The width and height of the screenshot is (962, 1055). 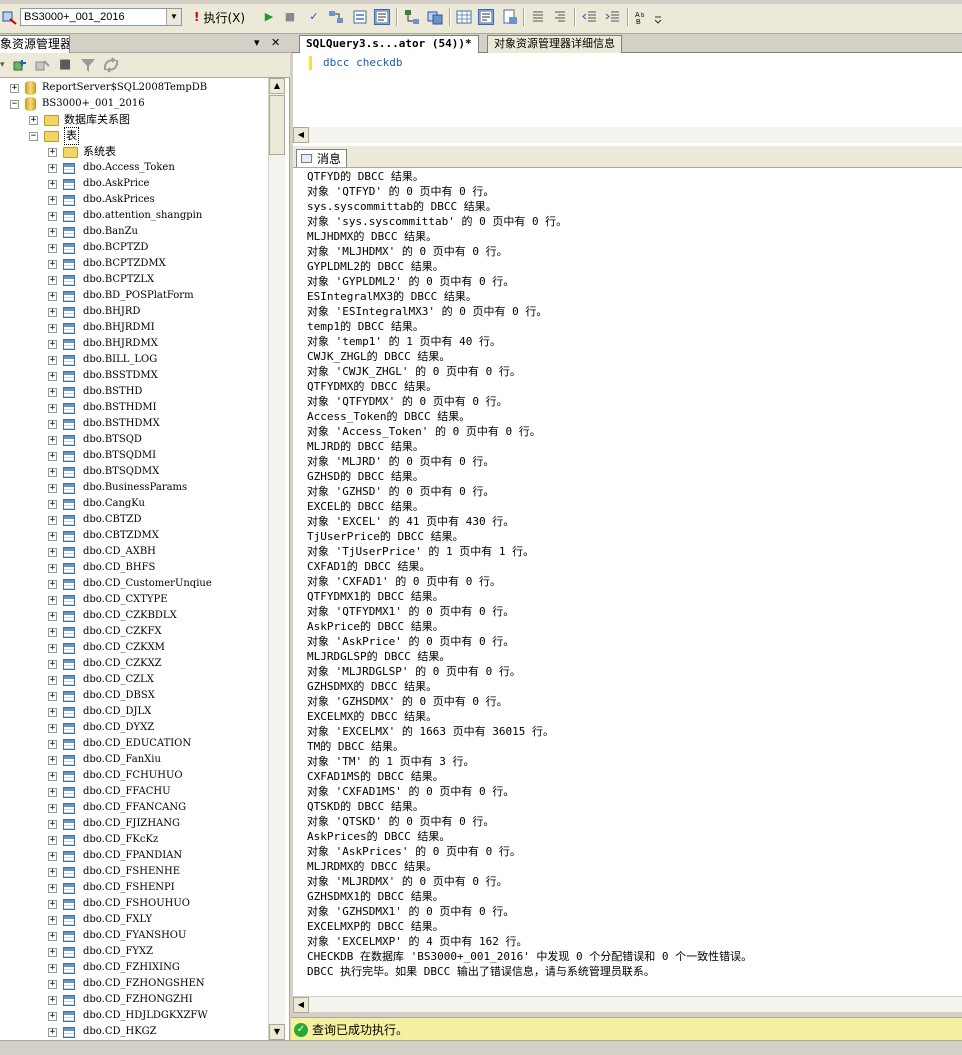 I want to click on filter-icon, so click(x=88, y=67).